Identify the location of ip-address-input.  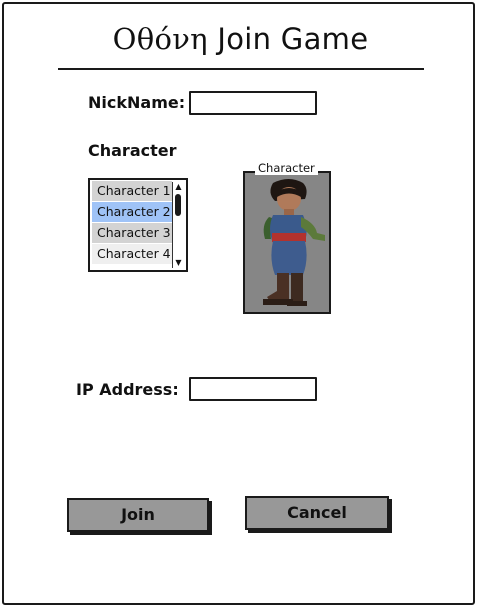
(253, 389).